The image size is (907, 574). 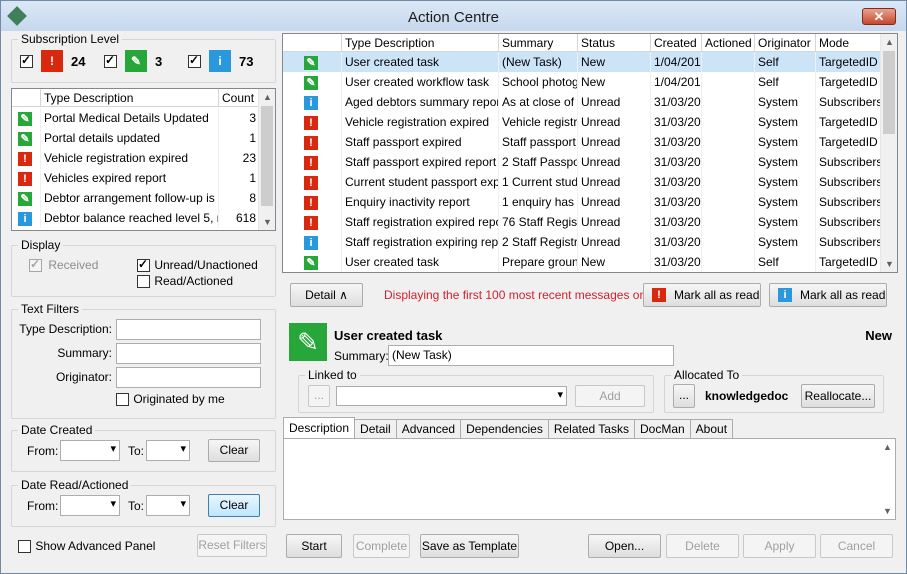 What do you see at coordinates (168, 450) in the screenshot?
I see `created-to-select` at bounding box center [168, 450].